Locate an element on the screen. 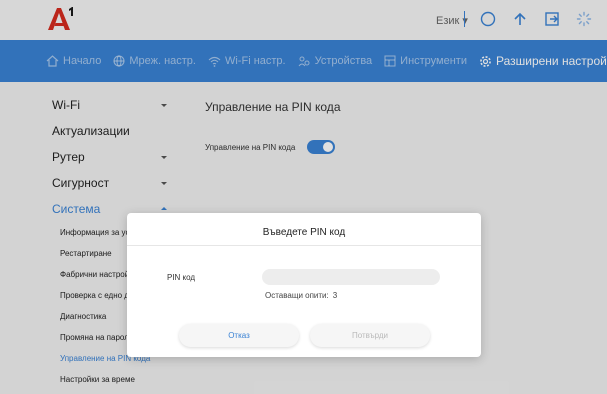  pin-input is located at coordinates (351, 277).